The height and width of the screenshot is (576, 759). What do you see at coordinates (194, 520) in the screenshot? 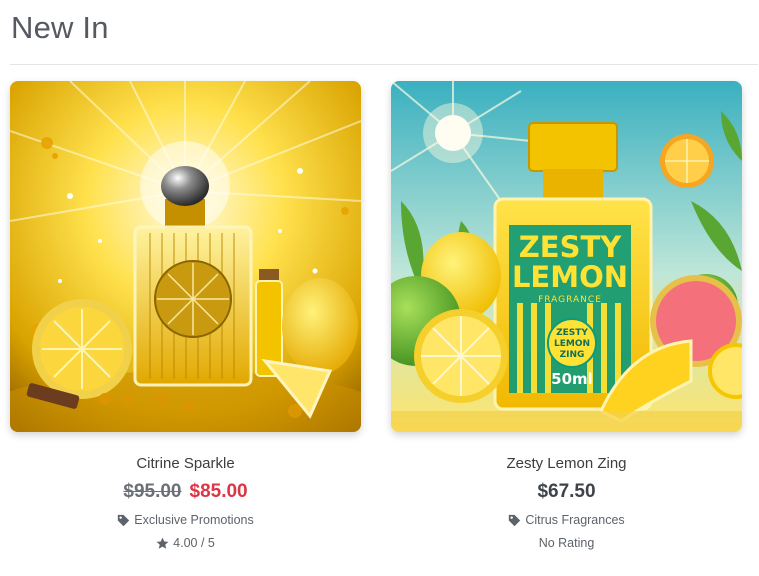
I see `category-label: Exclusive Promotions` at bounding box center [194, 520].